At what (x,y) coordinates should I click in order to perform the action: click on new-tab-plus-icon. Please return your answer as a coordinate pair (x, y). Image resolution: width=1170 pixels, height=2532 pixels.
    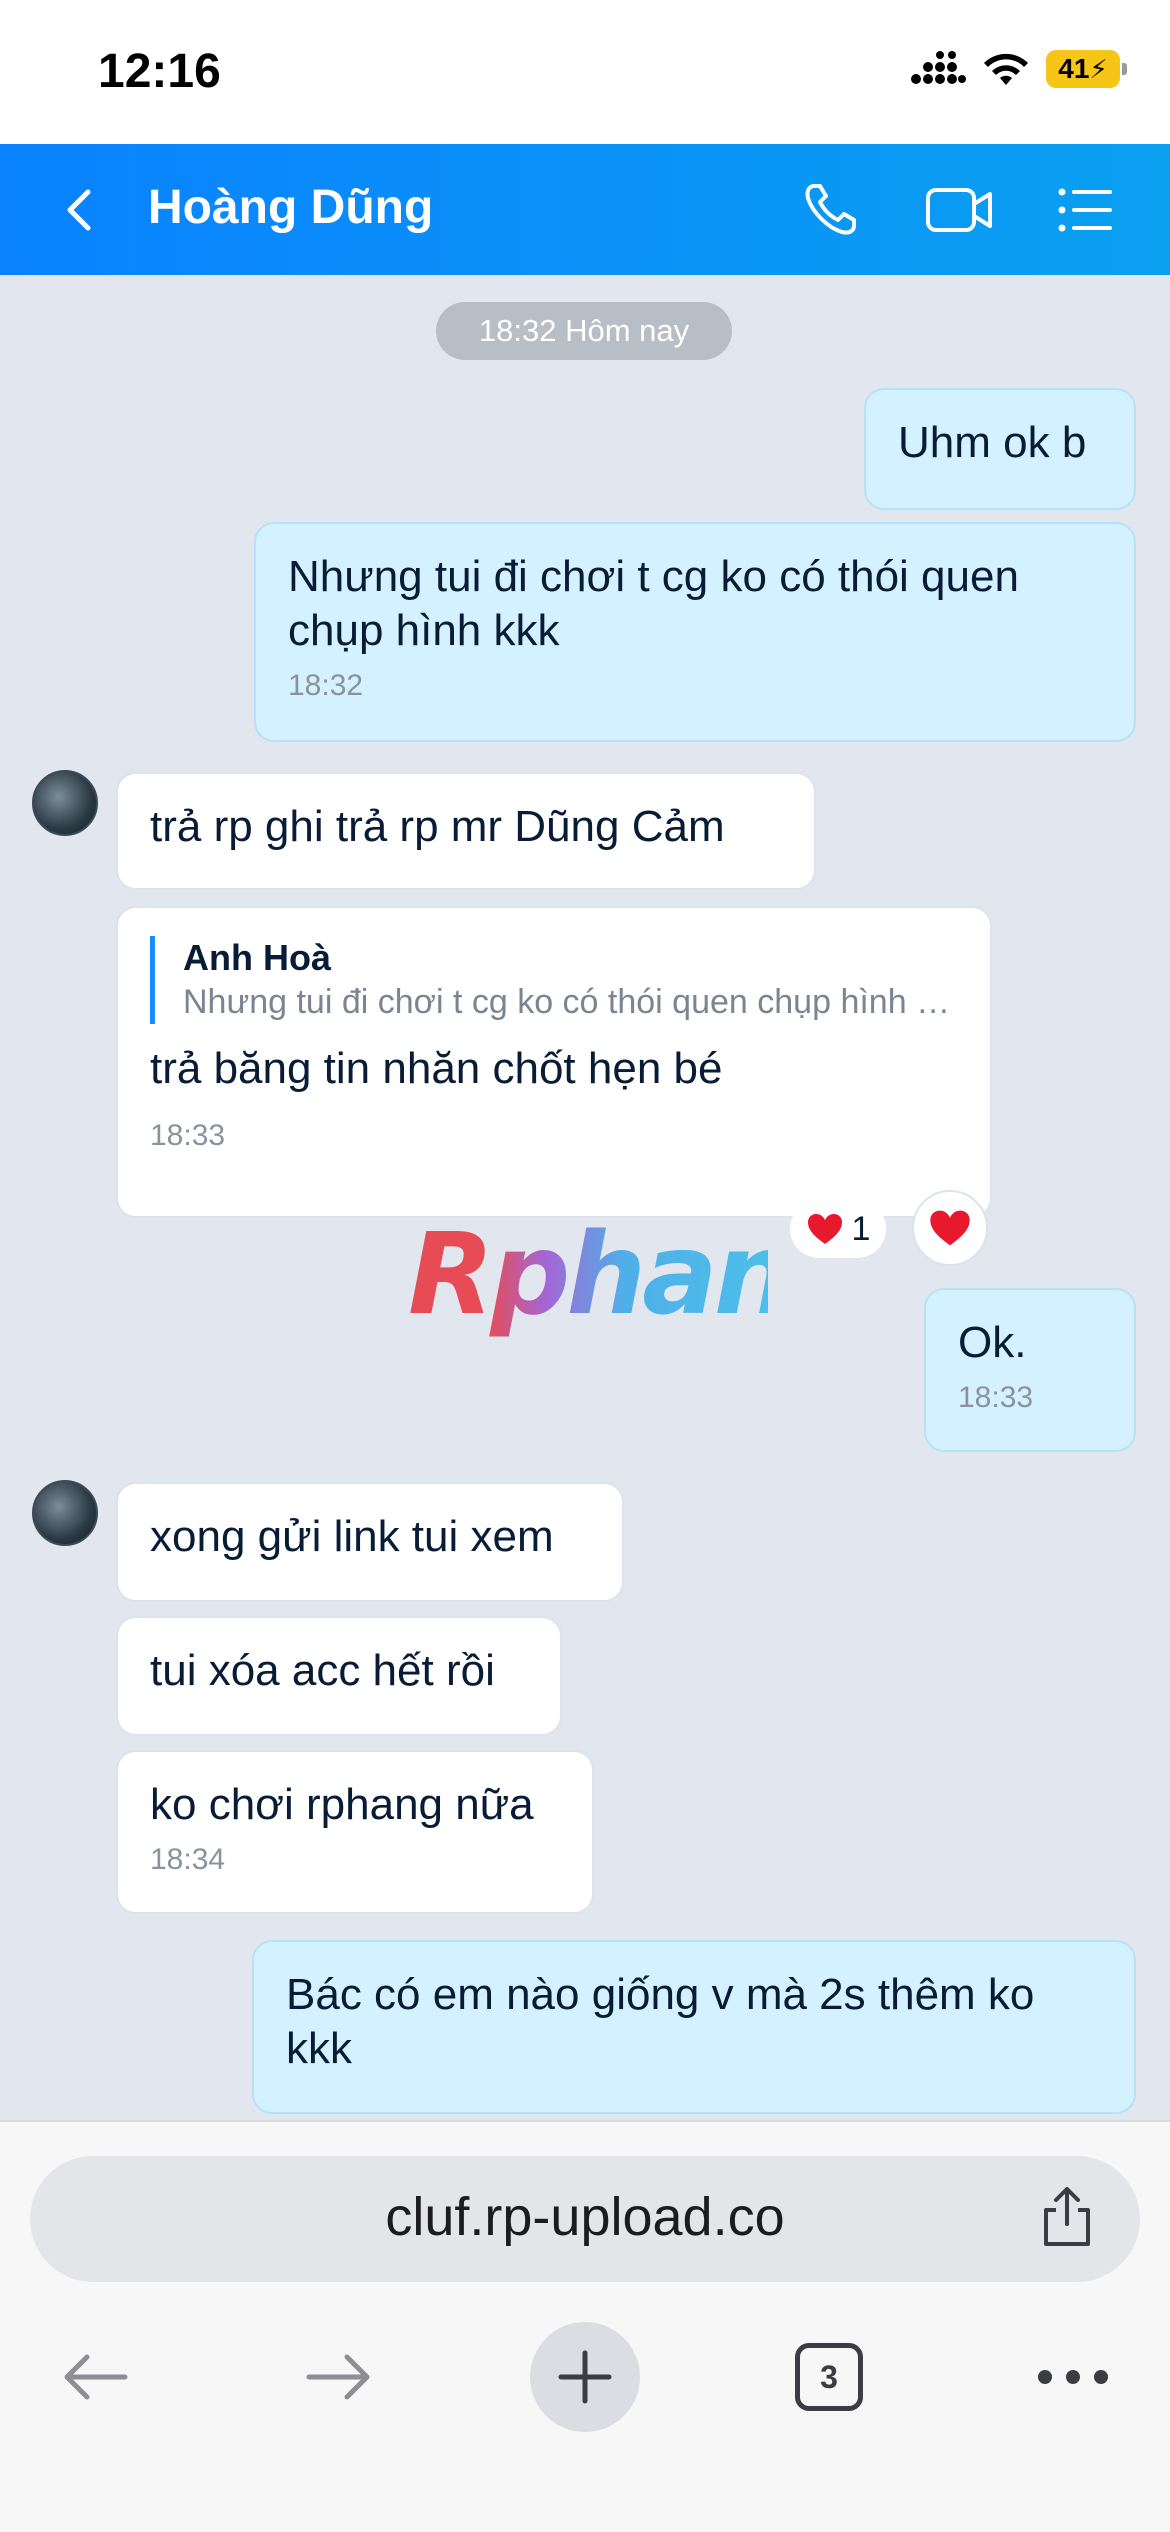
    Looking at the image, I should click on (585, 2377).